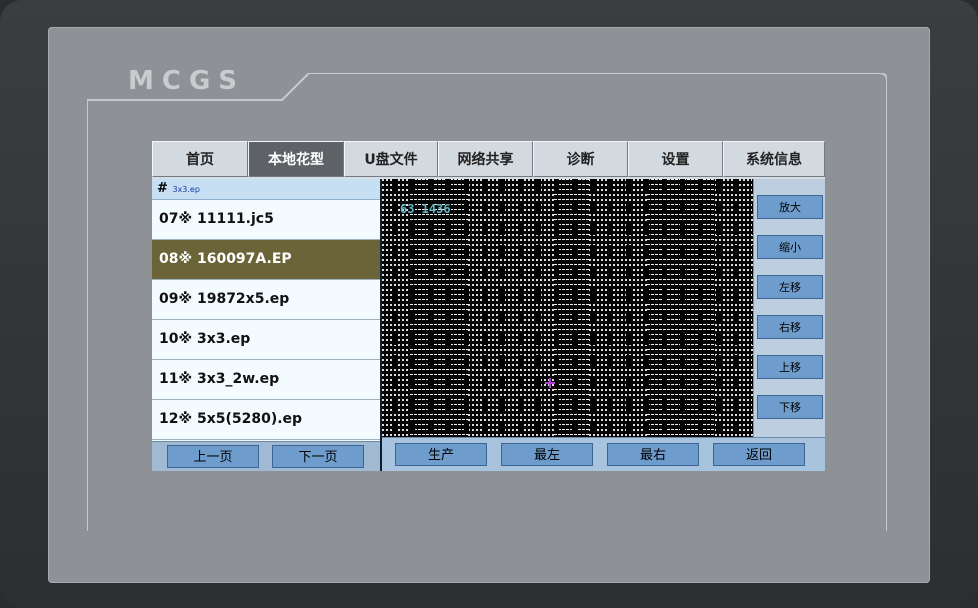 The image size is (978, 608). What do you see at coordinates (550, 383) in the screenshot?
I see `cursor-marker-icon` at bounding box center [550, 383].